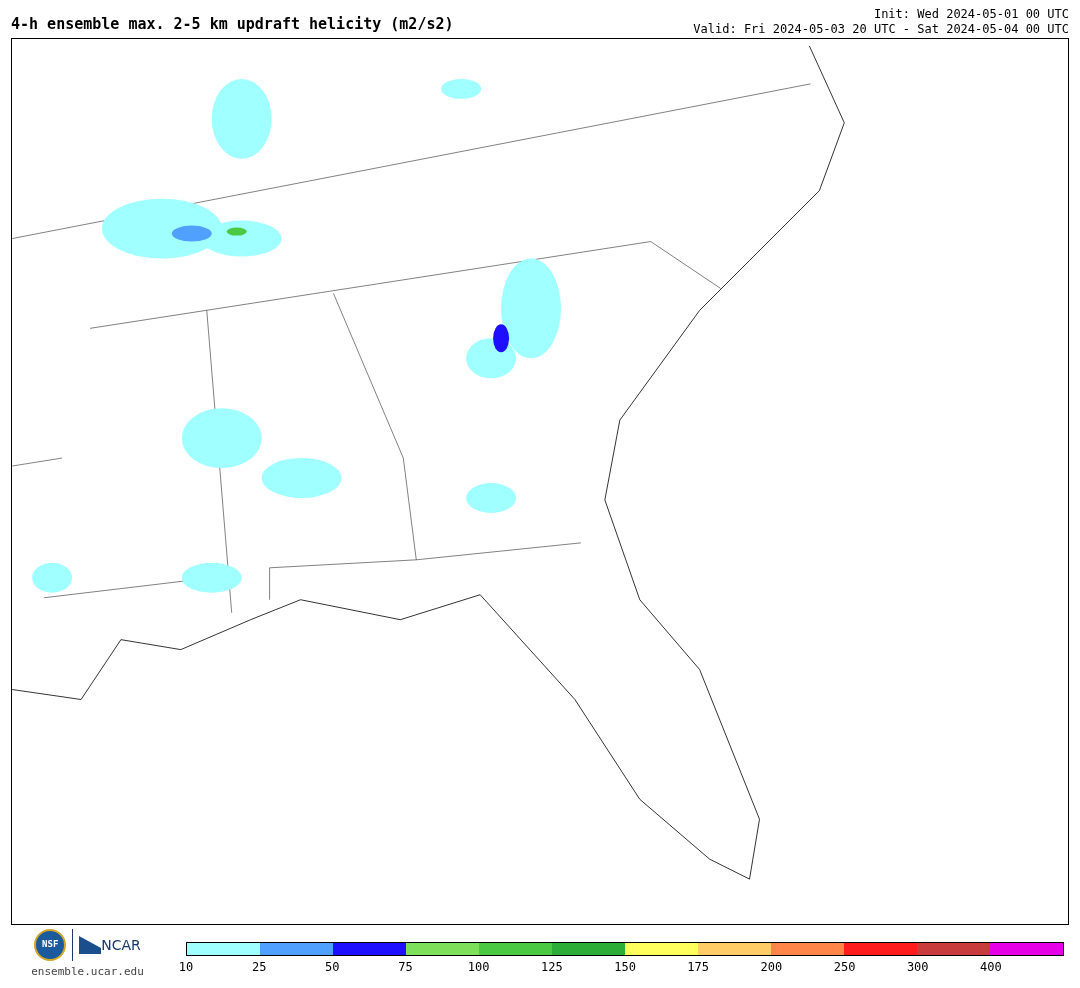  Describe the element at coordinates (121, 945) in the screenshot. I see `ncar-logo: NCAR` at that location.